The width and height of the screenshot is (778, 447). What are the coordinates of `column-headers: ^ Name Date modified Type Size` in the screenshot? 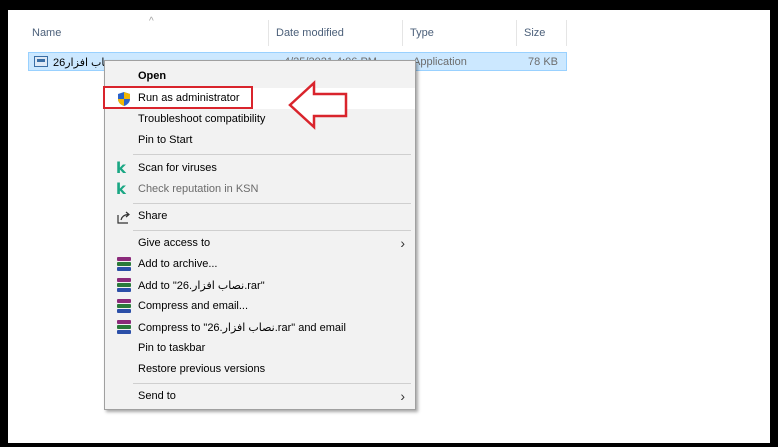 It's located at (389, 32).